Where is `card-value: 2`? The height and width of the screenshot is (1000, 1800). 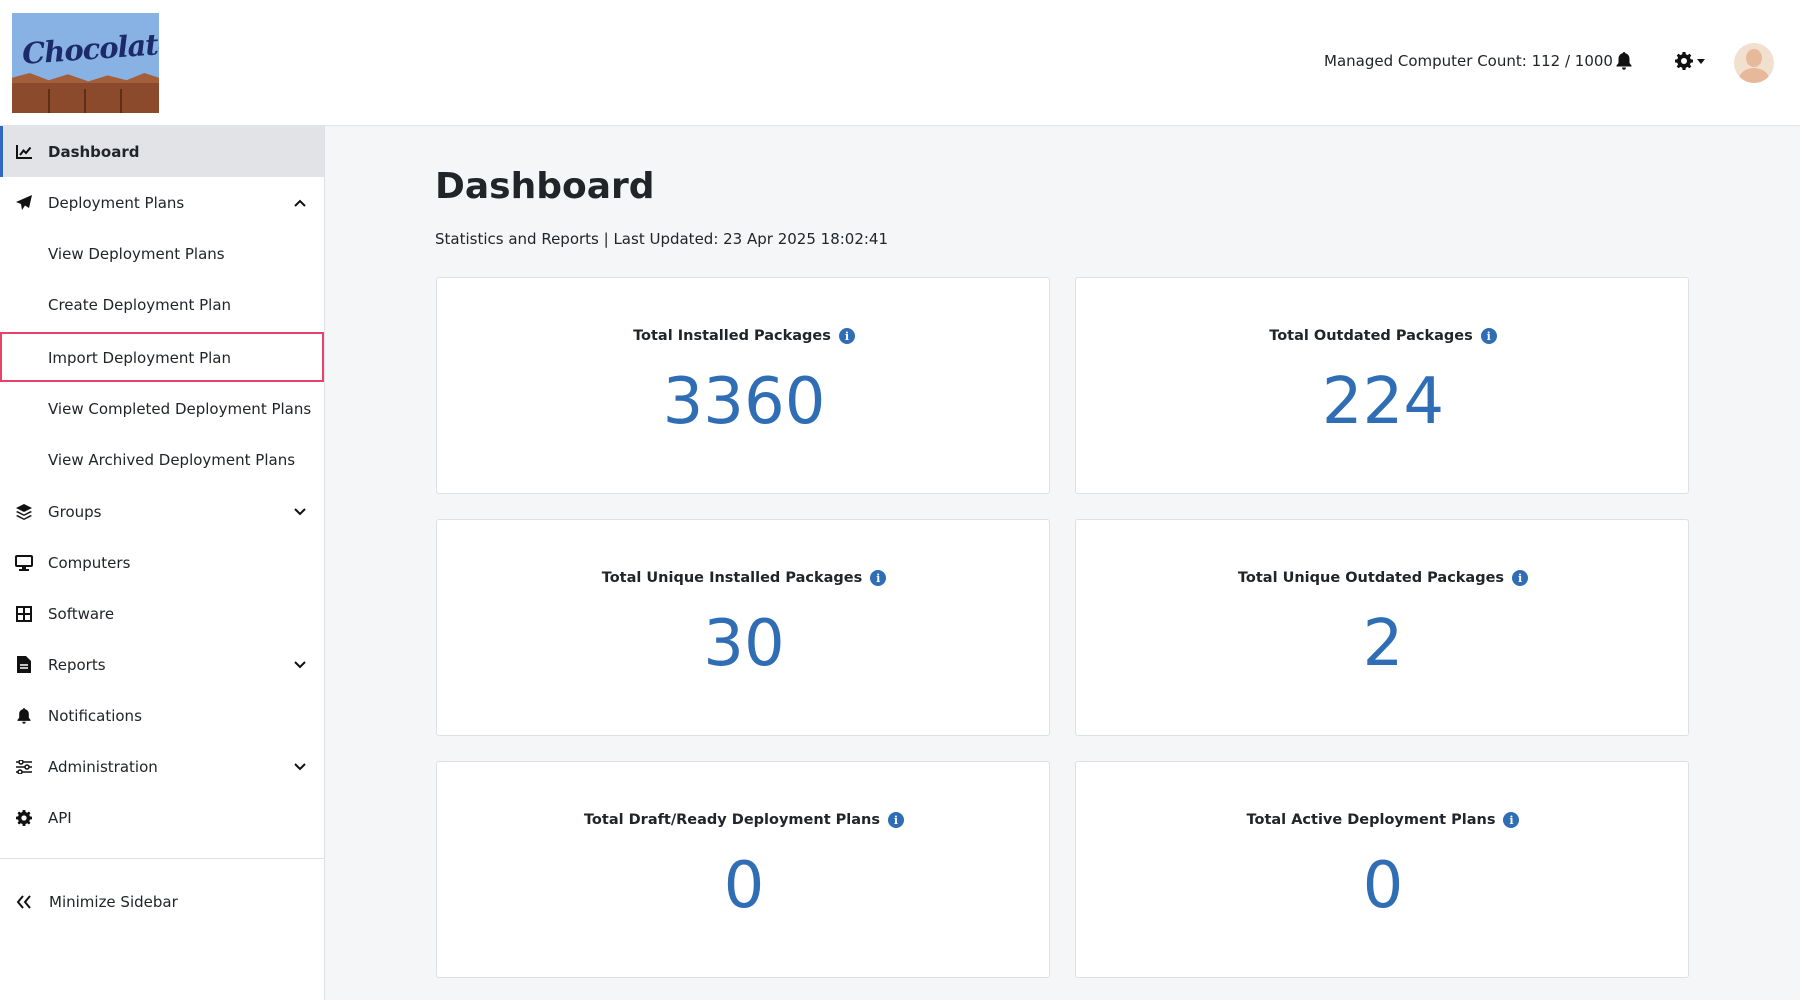 card-value: 2 is located at coordinates (1383, 644).